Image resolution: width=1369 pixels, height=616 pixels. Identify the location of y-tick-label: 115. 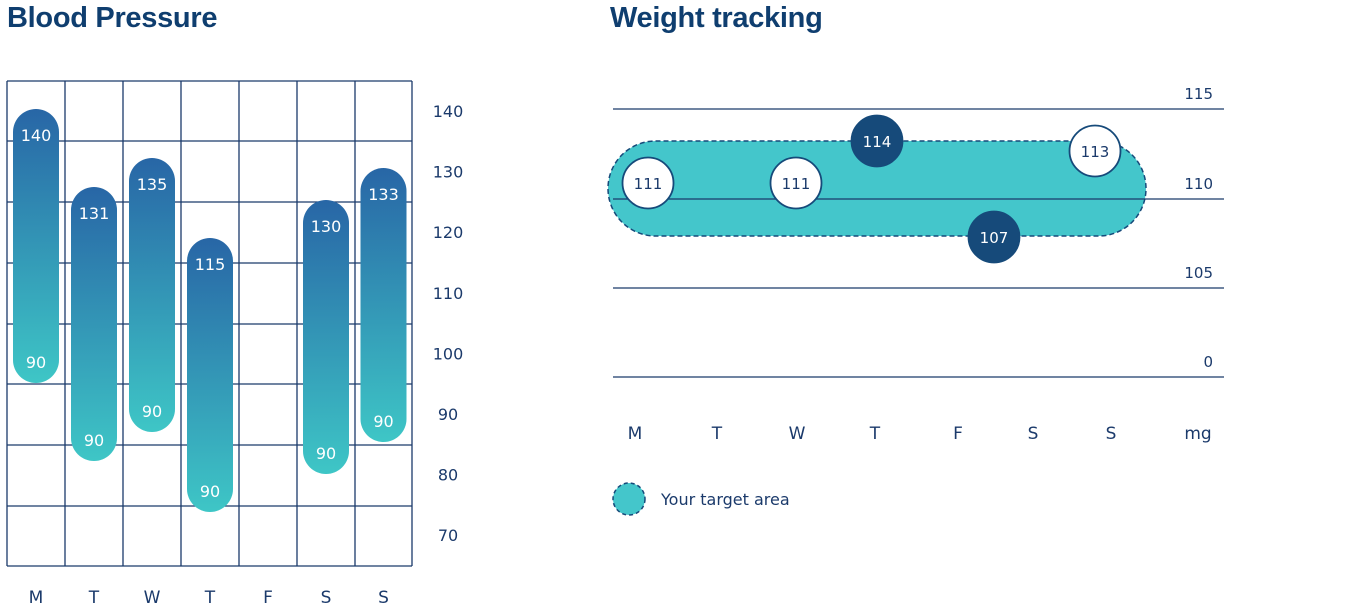
(1198, 94).